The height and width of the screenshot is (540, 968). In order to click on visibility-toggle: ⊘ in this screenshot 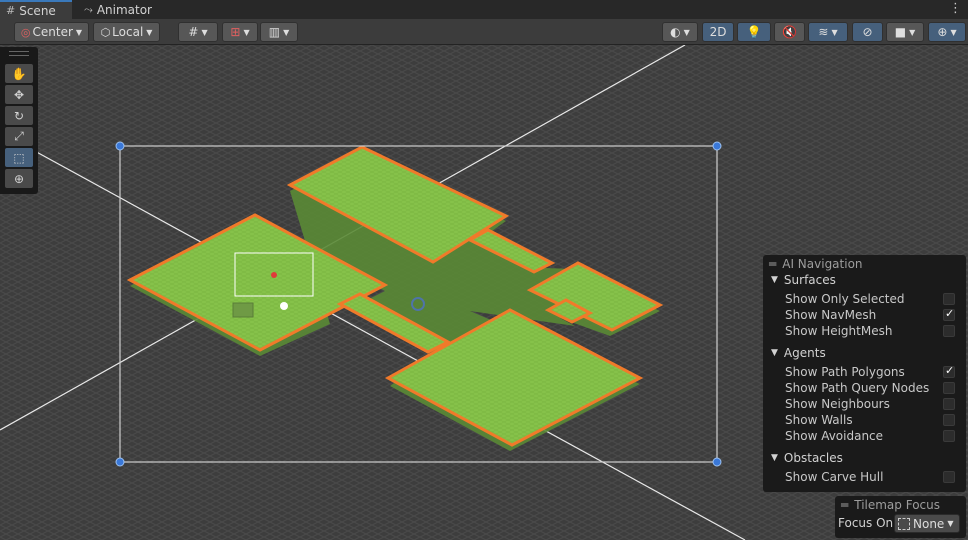, I will do `click(867, 32)`.